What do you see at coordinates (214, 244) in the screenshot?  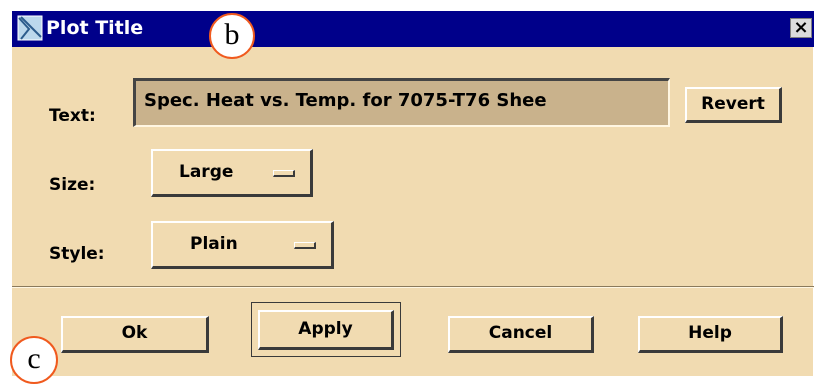 I see `style-selected-value: Plain` at bounding box center [214, 244].